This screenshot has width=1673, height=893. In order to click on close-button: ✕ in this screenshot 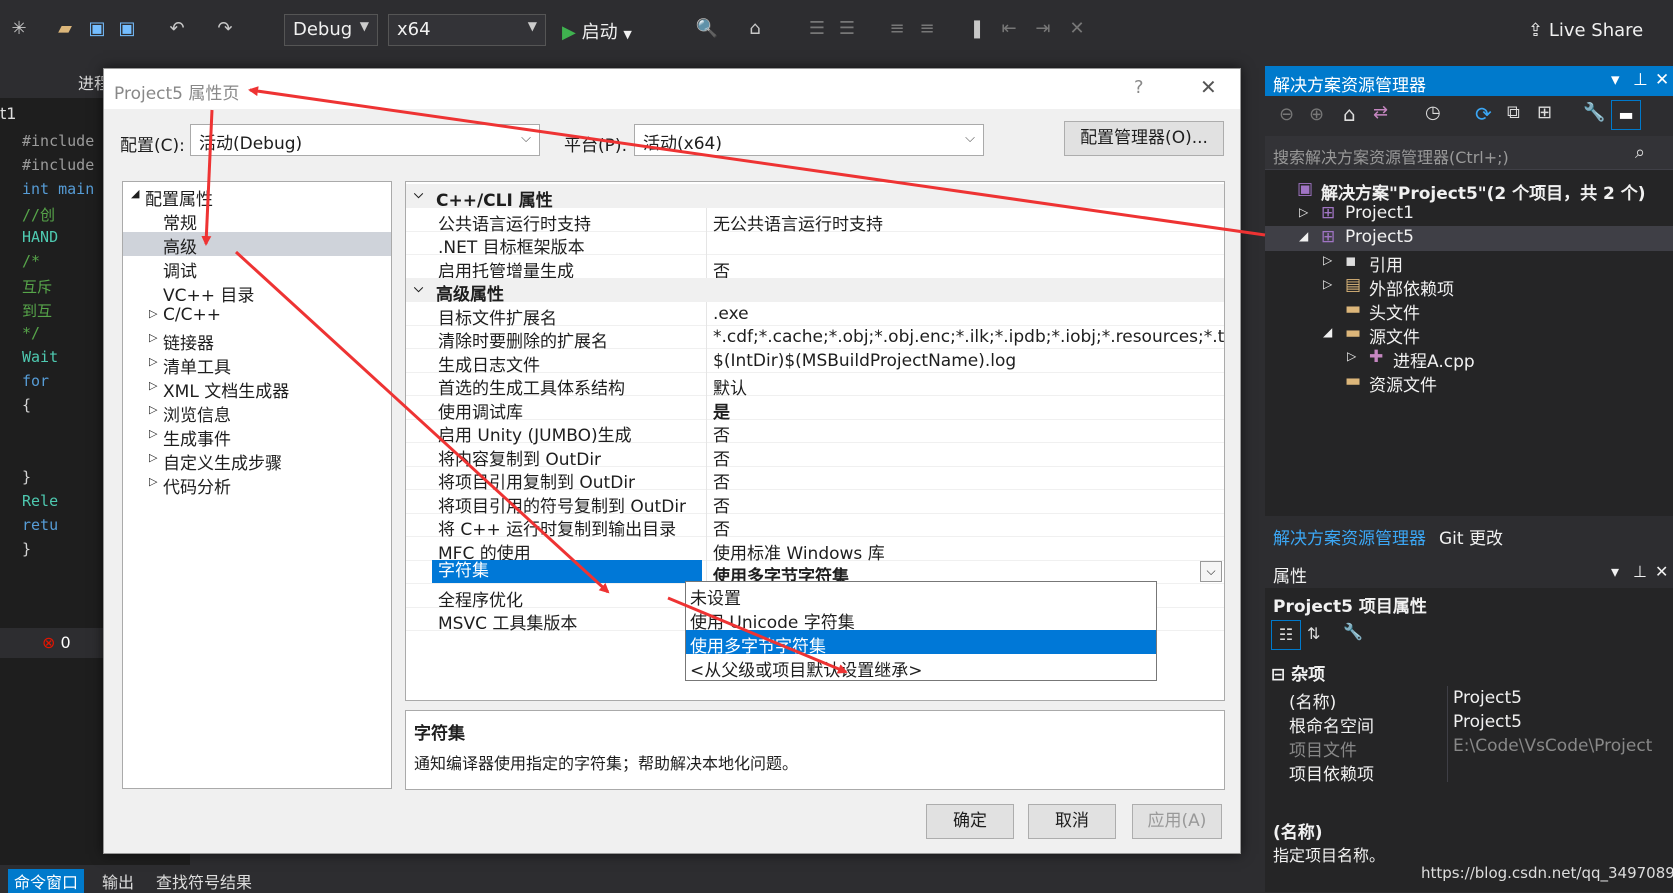, I will do `click(1208, 87)`.